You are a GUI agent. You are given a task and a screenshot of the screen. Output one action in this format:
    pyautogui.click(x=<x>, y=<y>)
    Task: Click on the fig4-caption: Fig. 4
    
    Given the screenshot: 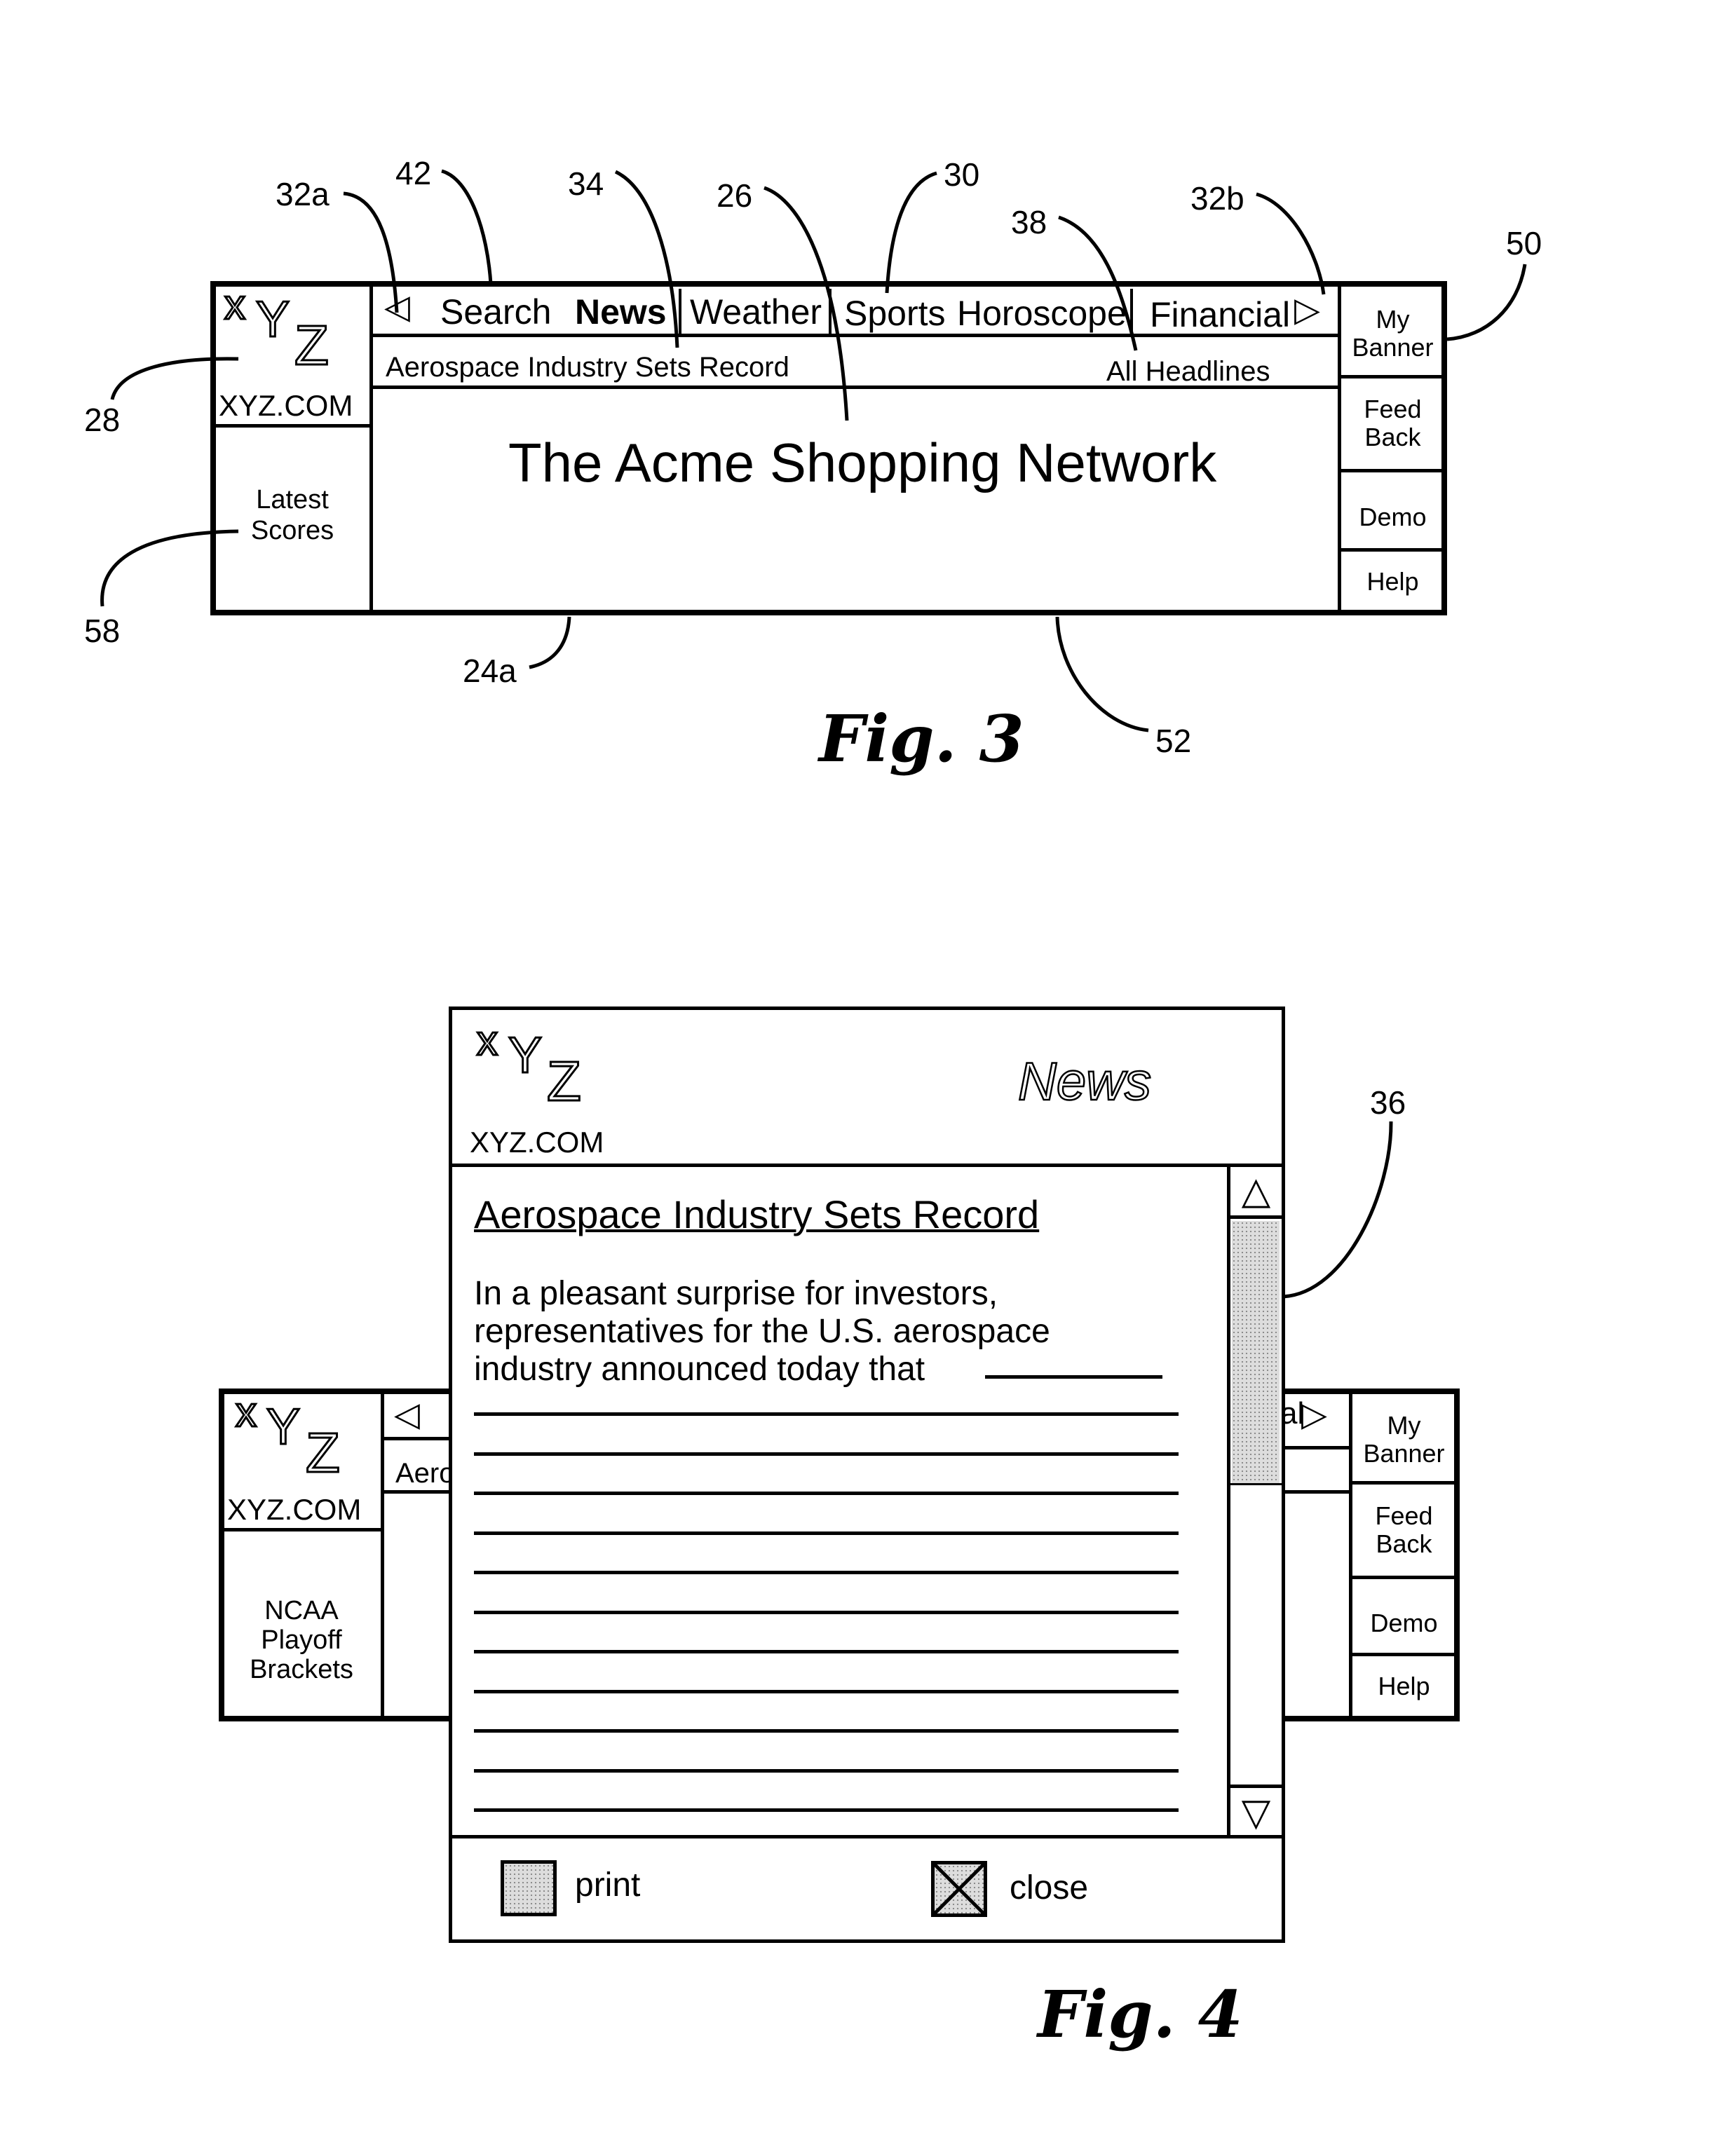 What is the action you would take?
    pyautogui.click(x=1140, y=2015)
    